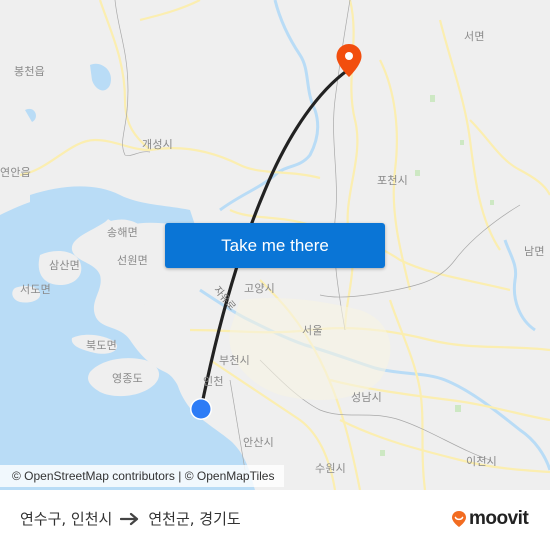 This screenshot has width=550, height=550. Describe the element at coordinates (258, 442) in the screenshot. I see `place-label: 안산시` at that location.